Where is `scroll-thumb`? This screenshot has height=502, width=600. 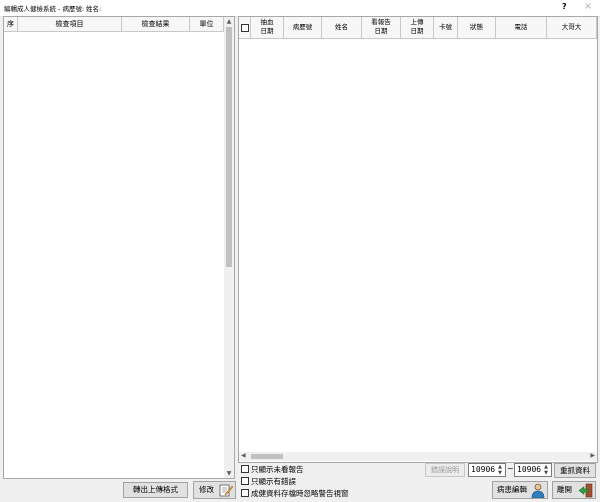 scroll-thumb is located at coordinates (229, 147).